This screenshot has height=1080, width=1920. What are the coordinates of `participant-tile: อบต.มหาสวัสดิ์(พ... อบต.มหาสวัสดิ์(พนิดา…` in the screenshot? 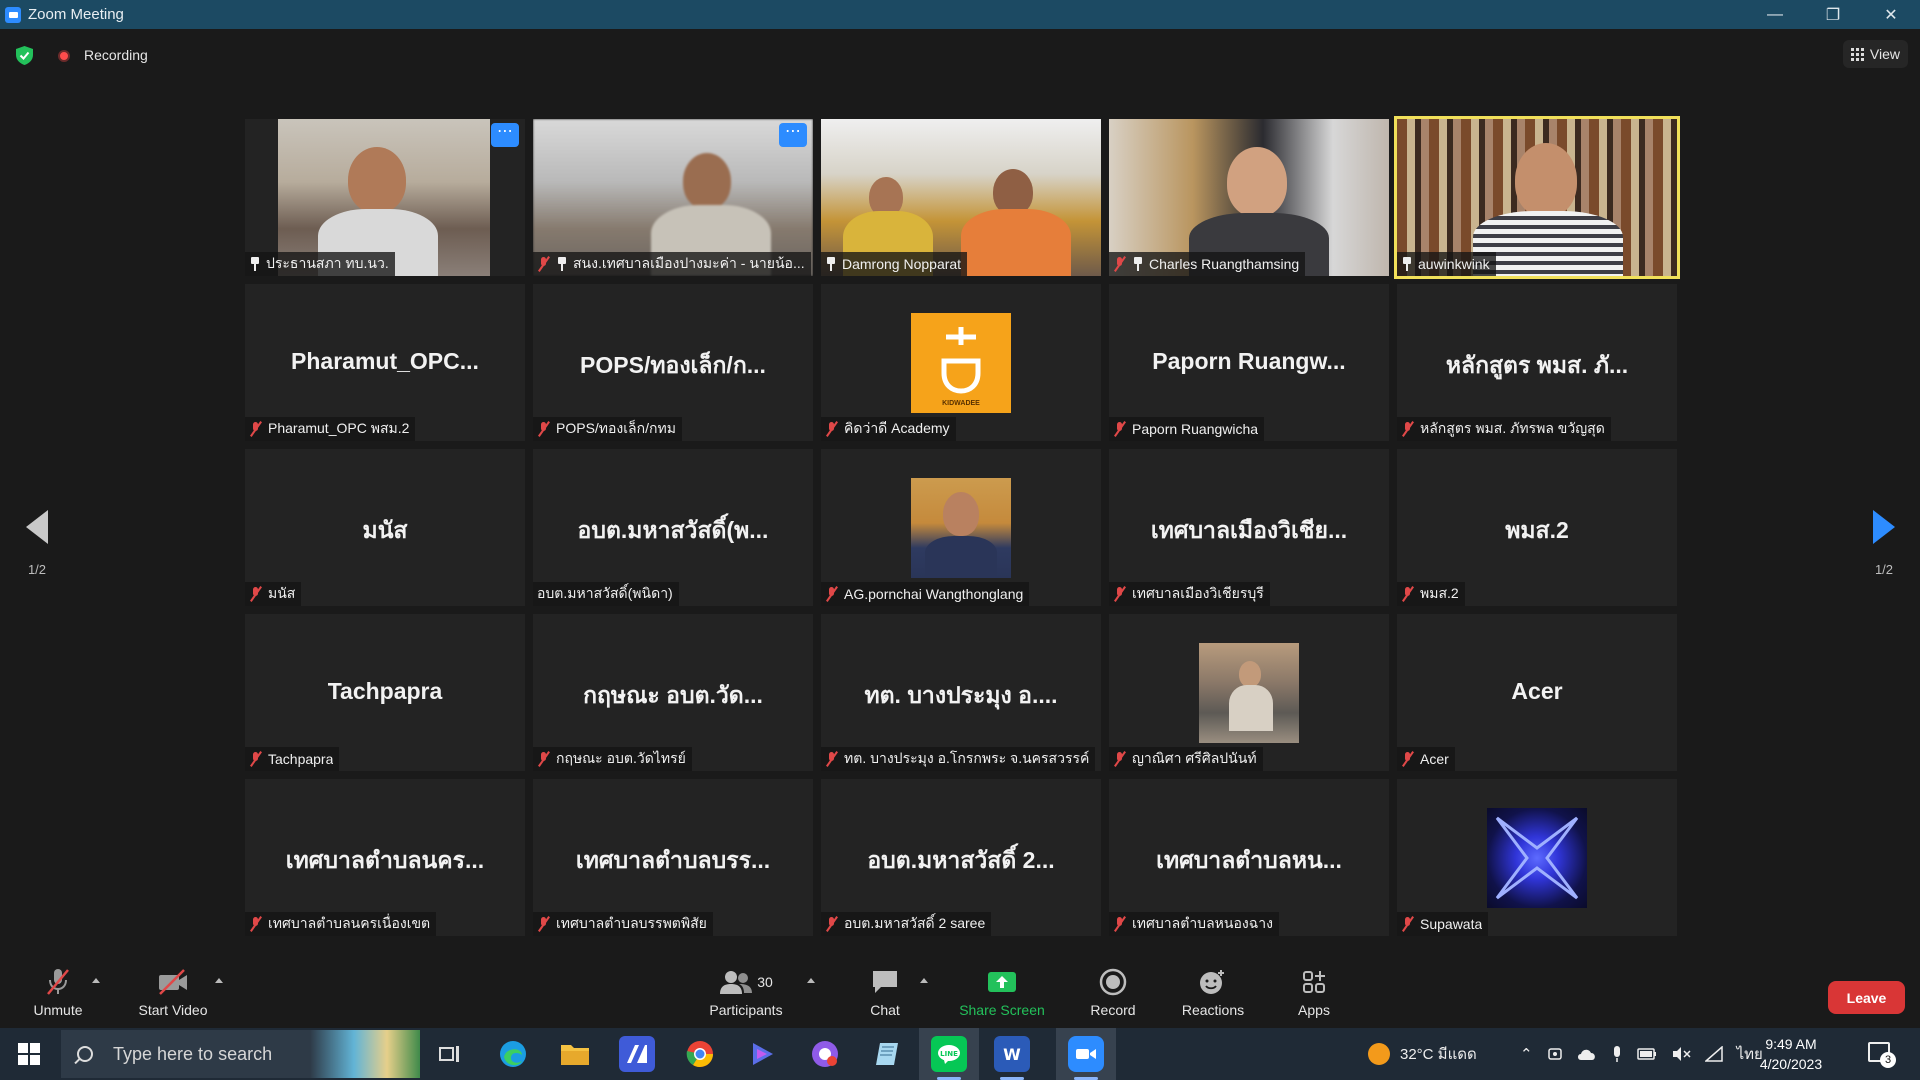 It's located at (673, 527).